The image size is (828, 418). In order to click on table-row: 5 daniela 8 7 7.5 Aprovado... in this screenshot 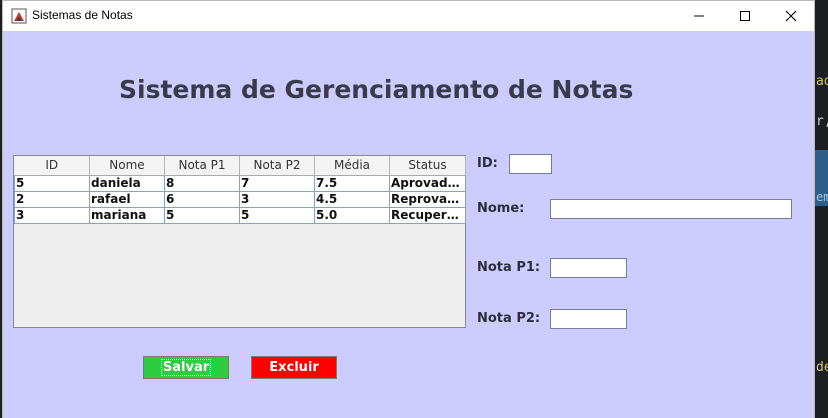, I will do `click(240, 183)`.